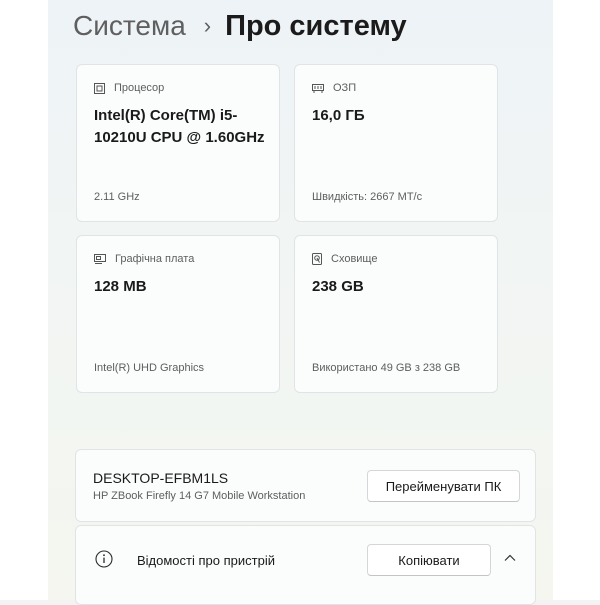  I want to click on ram-speed: Швидкість: 2667 МТ/с, so click(367, 197).